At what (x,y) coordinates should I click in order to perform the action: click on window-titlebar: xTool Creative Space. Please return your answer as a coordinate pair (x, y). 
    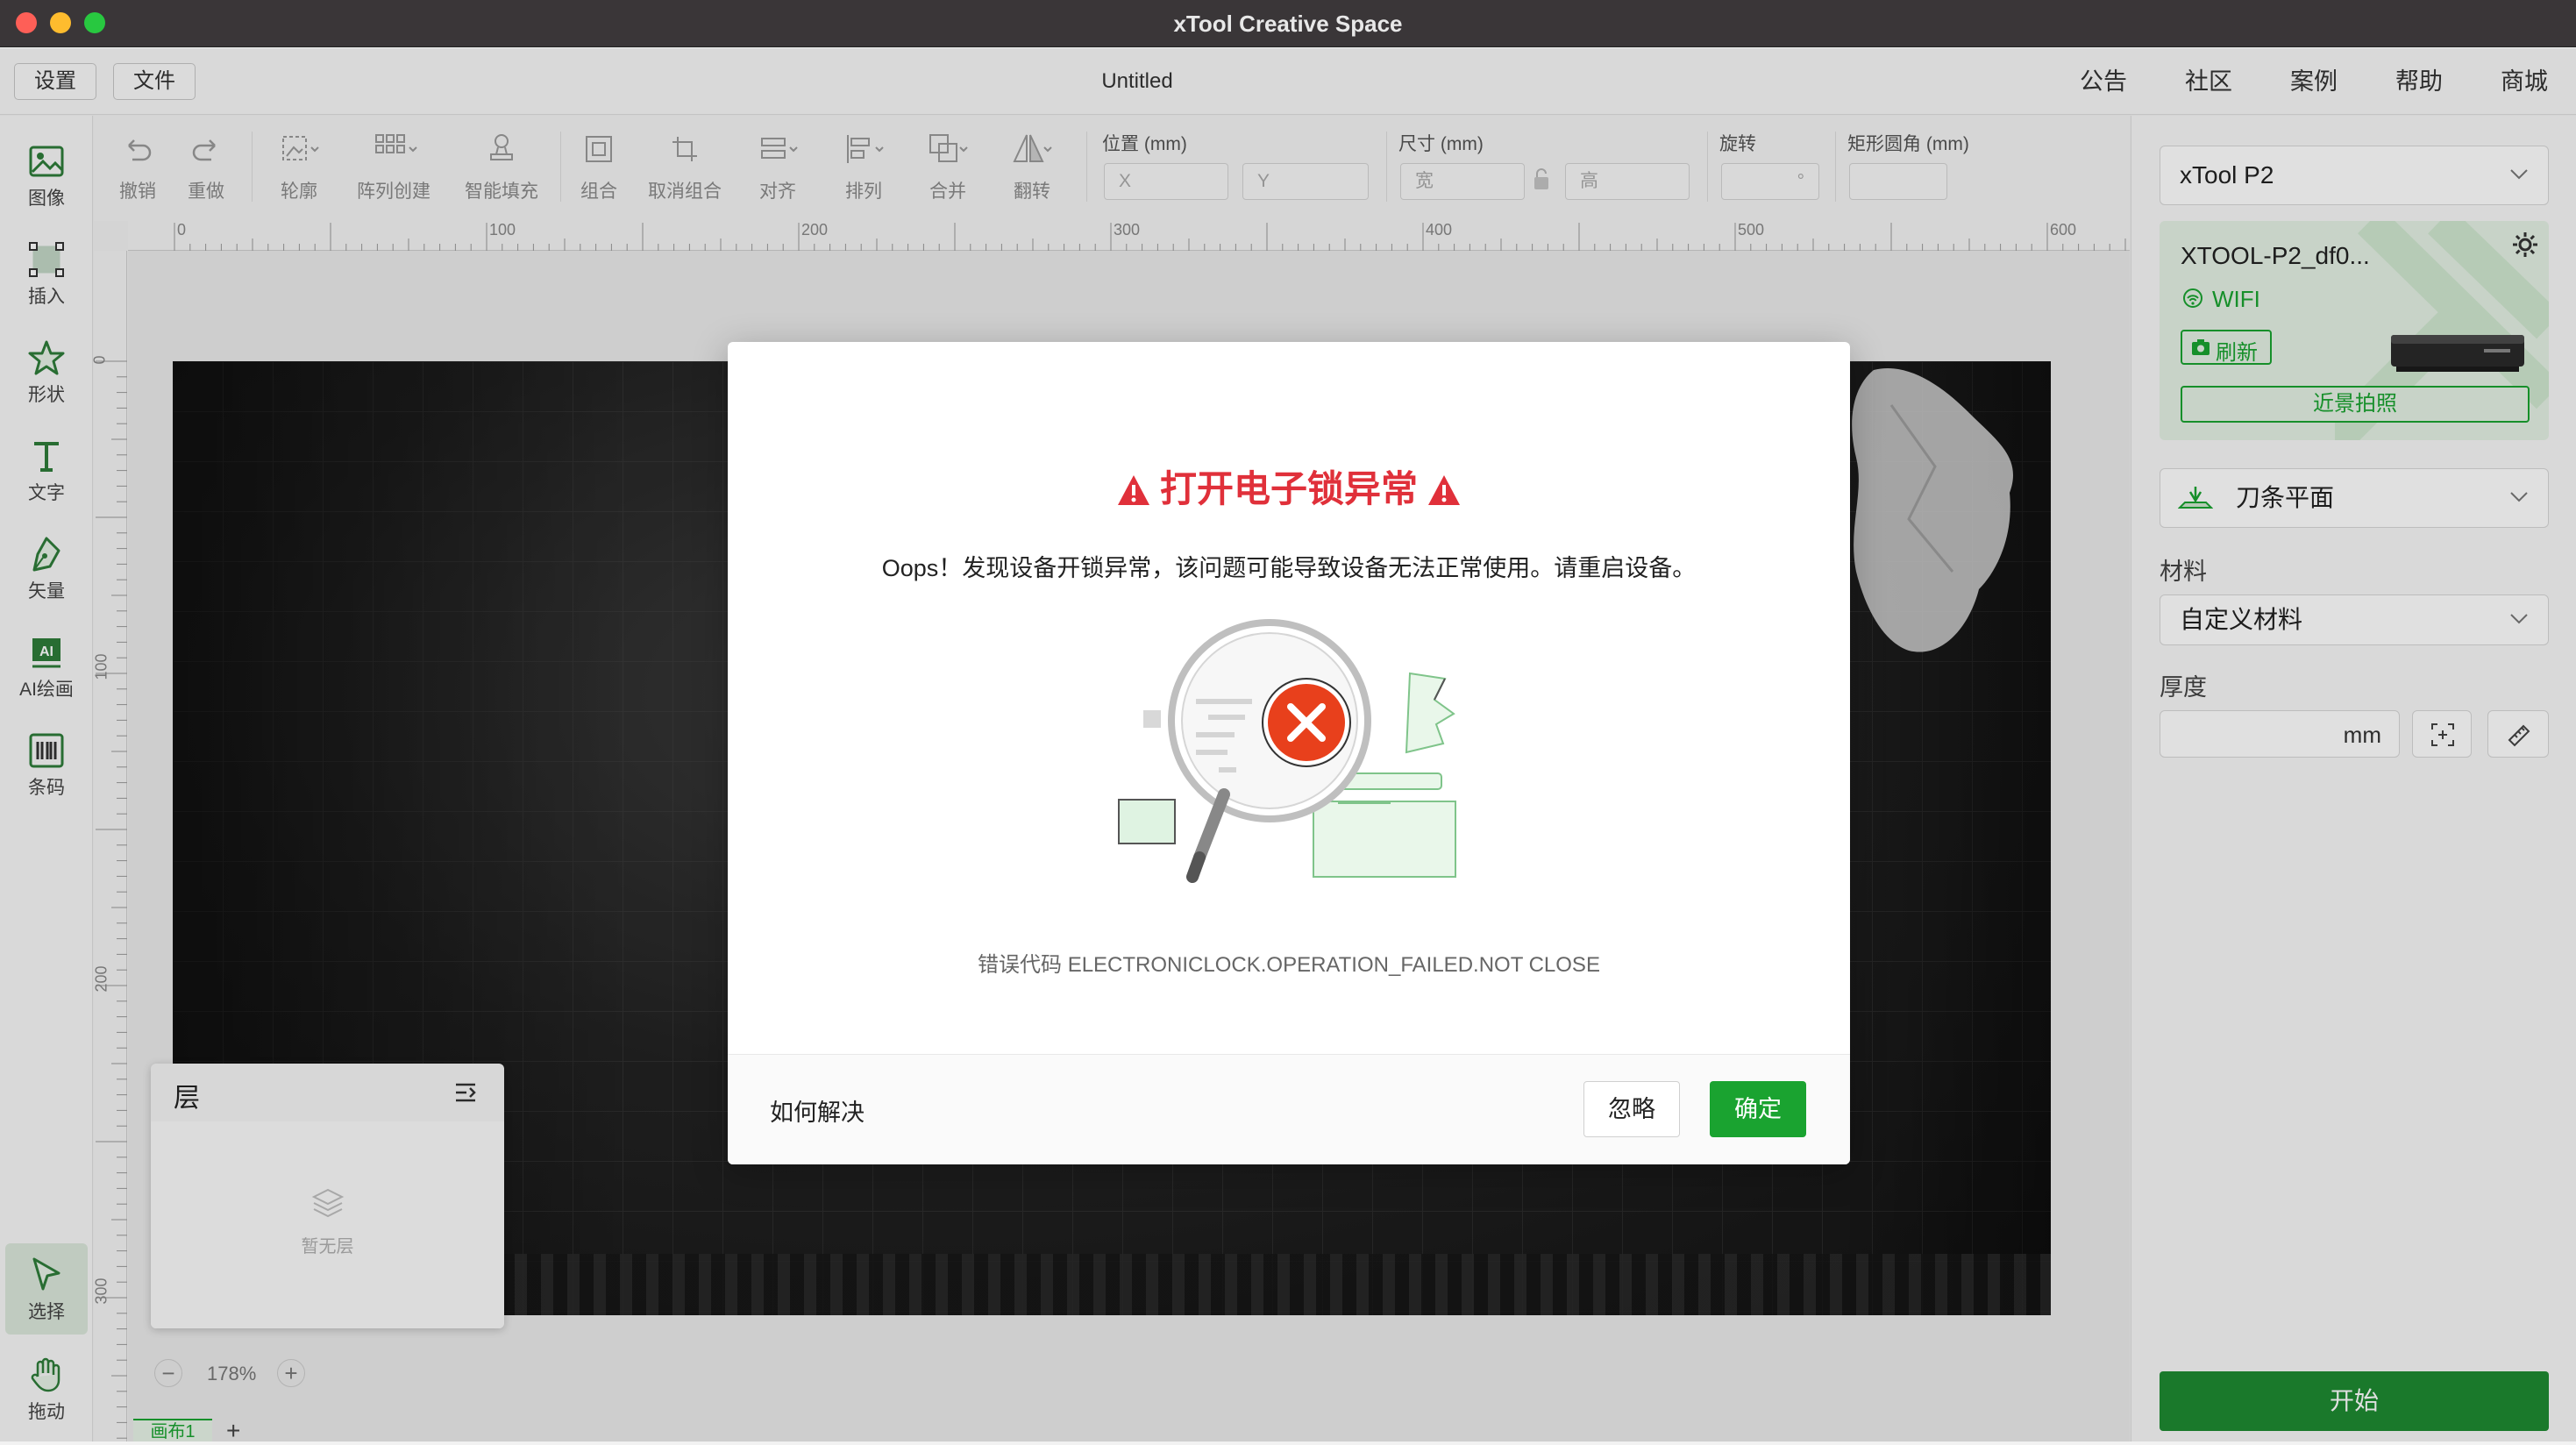
    Looking at the image, I should click on (1288, 23).